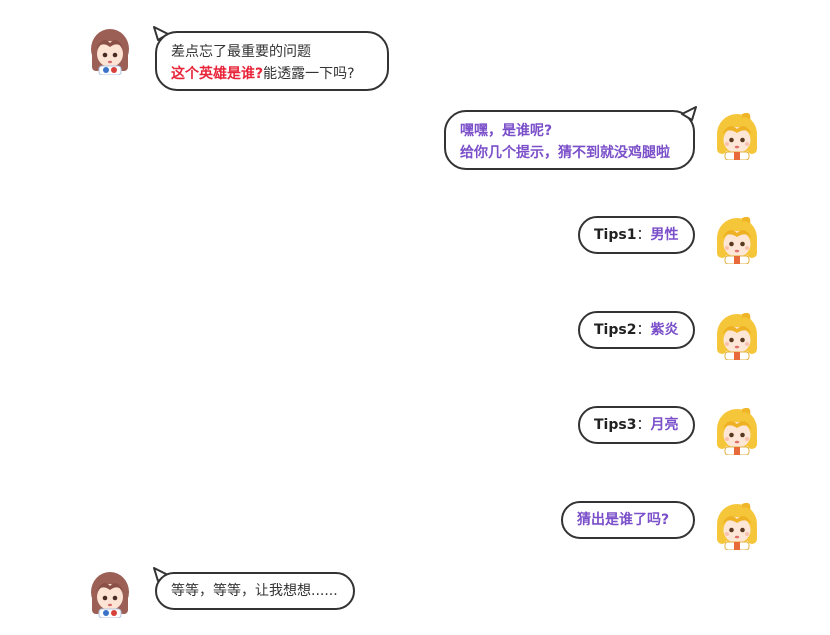 The height and width of the screenshot is (635, 830). What do you see at coordinates (615, 330) in the screenshot?
I see `tip-label: Tips2` at bounding box center [615, 330].